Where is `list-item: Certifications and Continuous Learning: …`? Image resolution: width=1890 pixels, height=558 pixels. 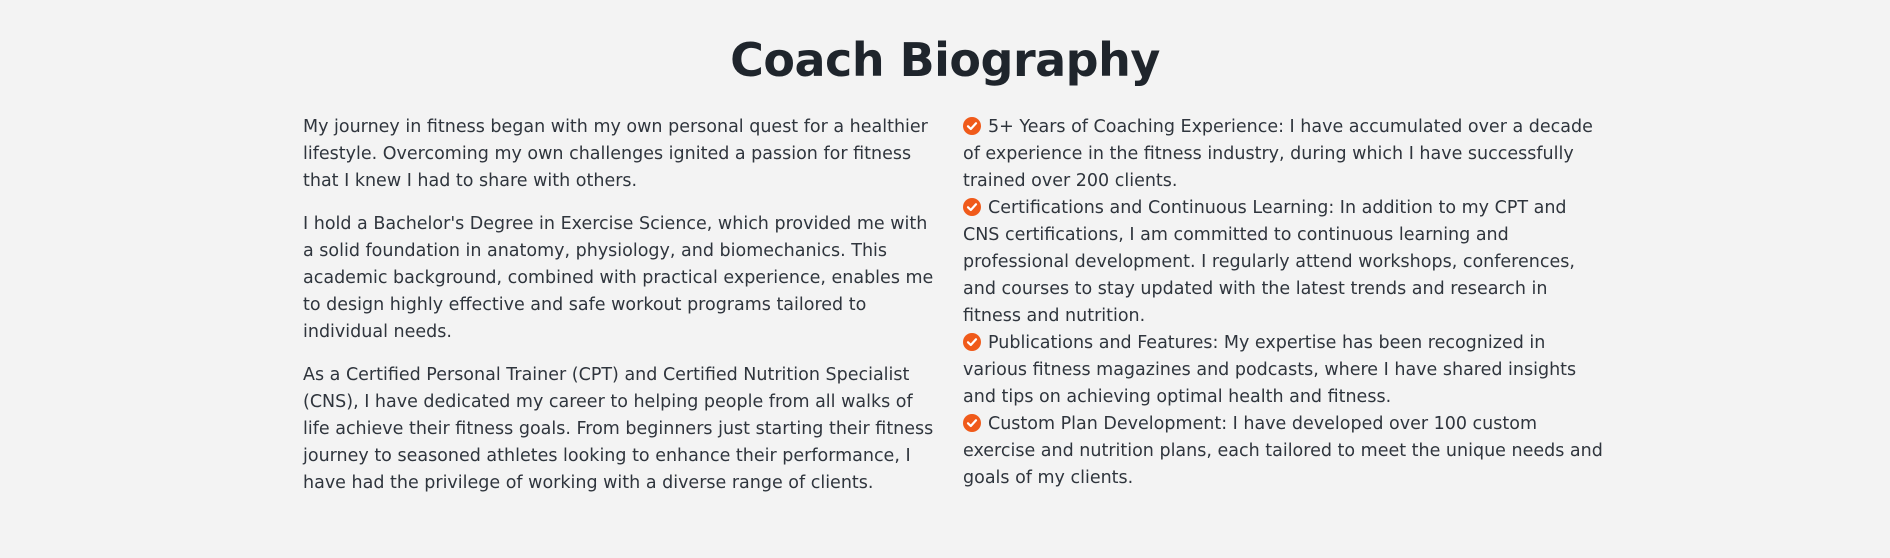
list-item: Certifications and Continuous Learning: … is located at coordinates (1283, 262).